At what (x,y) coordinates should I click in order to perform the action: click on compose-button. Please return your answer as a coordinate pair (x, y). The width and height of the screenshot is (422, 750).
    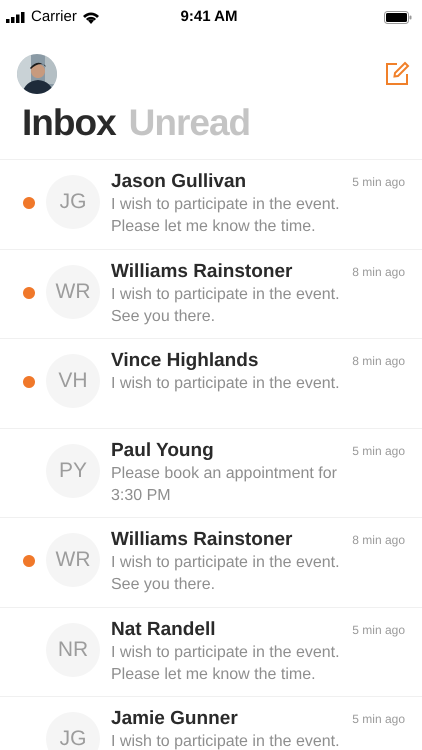
    Looking at the image, I should click on (397, 74).